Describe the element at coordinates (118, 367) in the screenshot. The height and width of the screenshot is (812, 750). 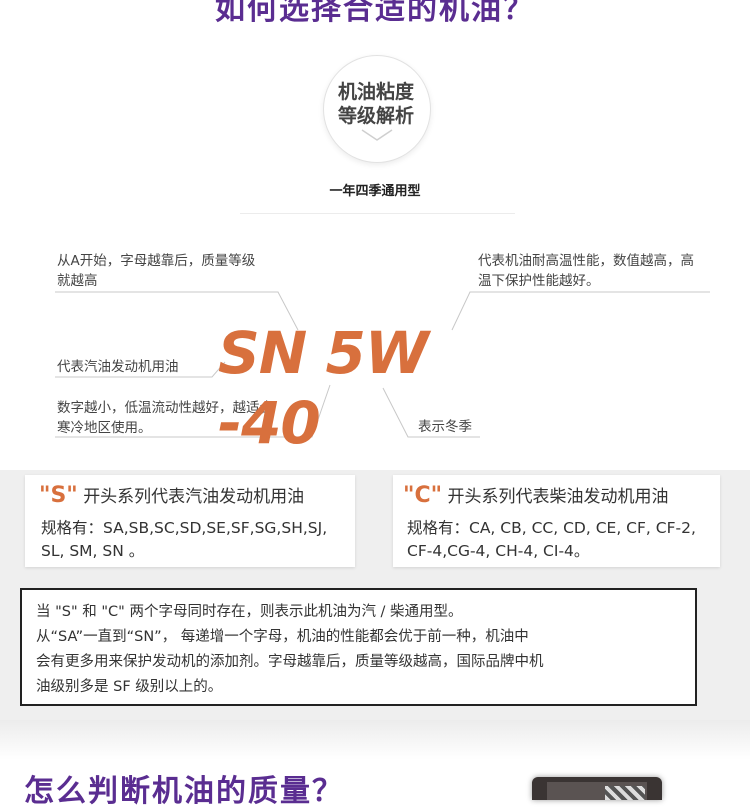
I see `annotation-gasoline: 代表汽油发动机用油` at that location.